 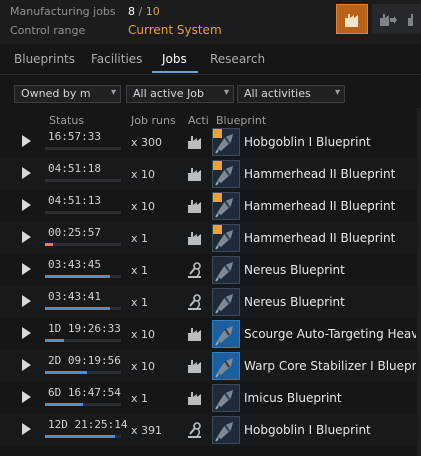 I want to click on table-row: 16:57:33 x 300 Hobgoblin I Blueprint, so click(x=210, y=142).